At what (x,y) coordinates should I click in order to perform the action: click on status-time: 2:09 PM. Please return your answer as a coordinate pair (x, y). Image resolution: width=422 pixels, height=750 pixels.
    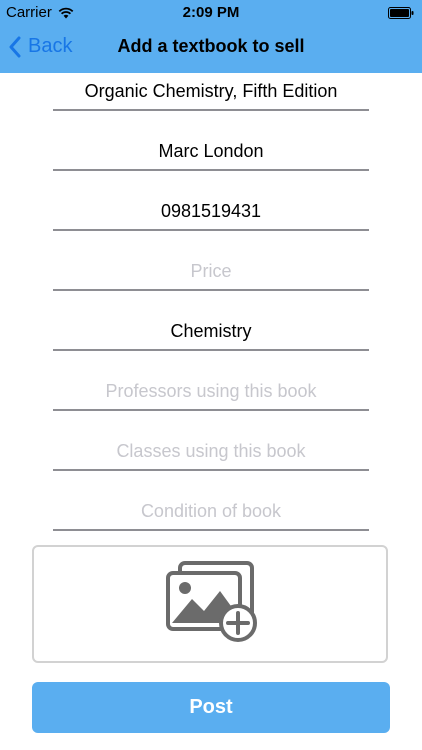
    Looking at the image, I should click on (211, 12).